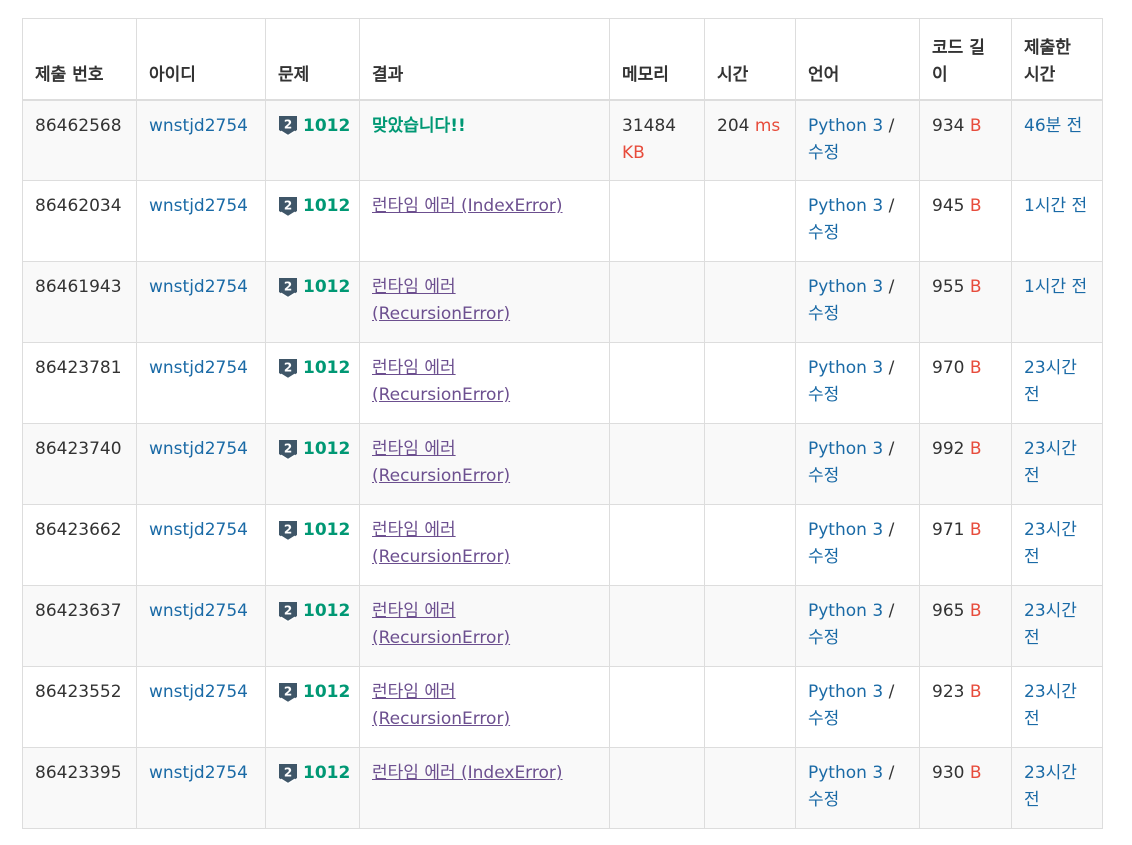  Describe the element at coordinates (1057, 59) in the screenshot. I see `header-submitted-time: 제출한 시간` at that location.